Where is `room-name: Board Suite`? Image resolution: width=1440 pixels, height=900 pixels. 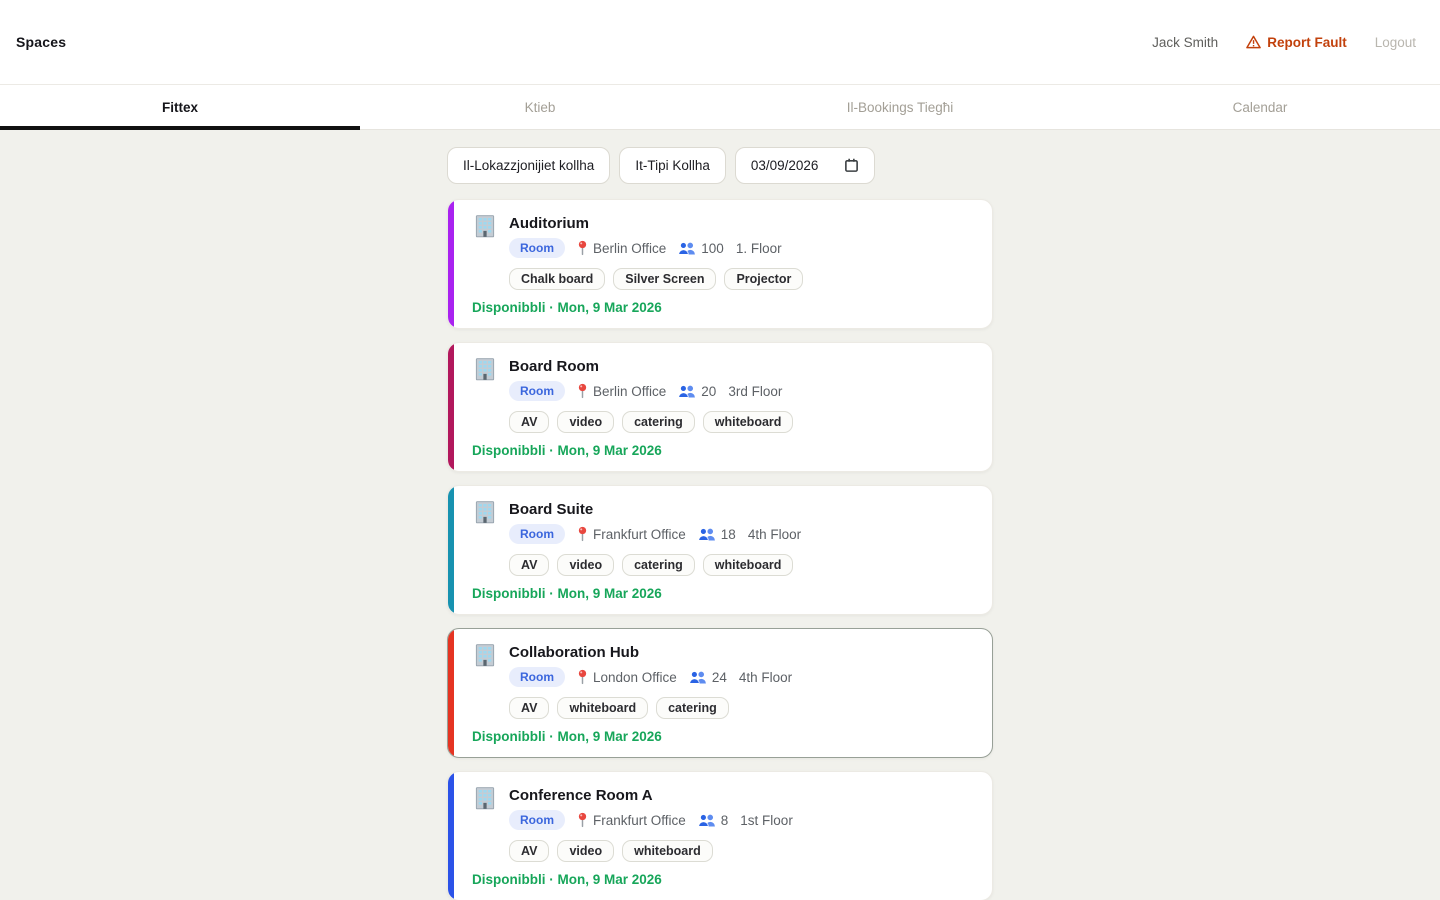 room-name: Board Suite is located at coordinates (551, 509).